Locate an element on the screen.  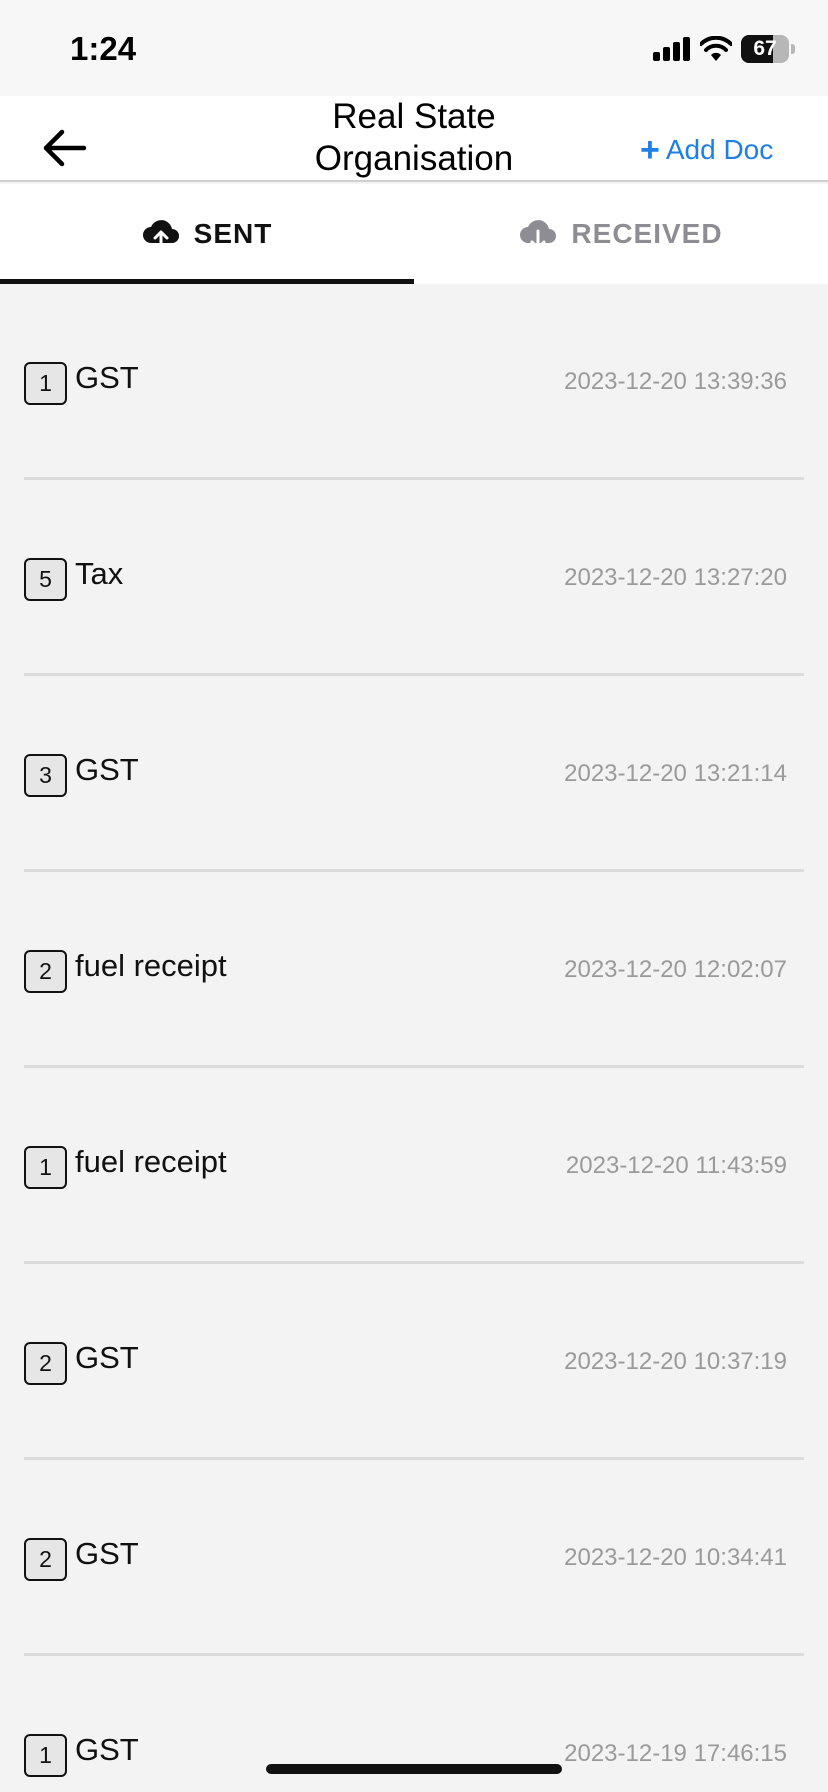
battery-nub is located at coordinates (793, 49).